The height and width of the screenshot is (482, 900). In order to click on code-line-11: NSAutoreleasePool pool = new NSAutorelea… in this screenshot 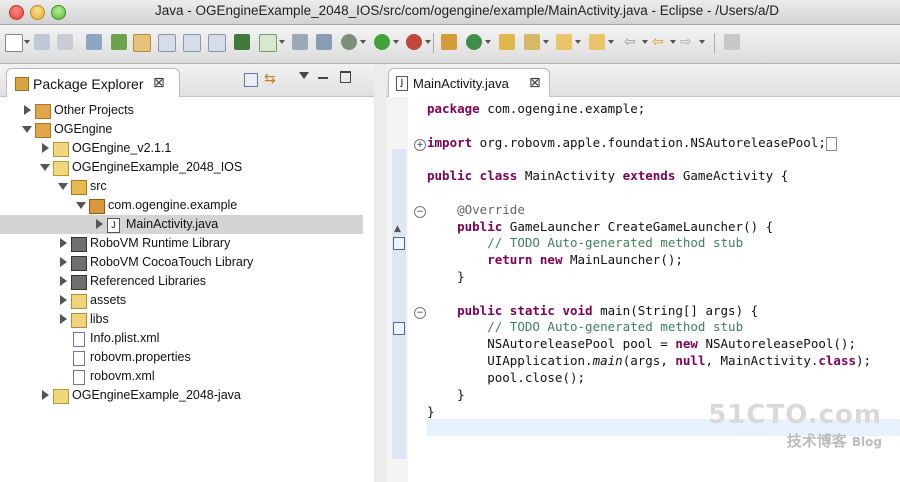, I will do `click(662, 344)`.